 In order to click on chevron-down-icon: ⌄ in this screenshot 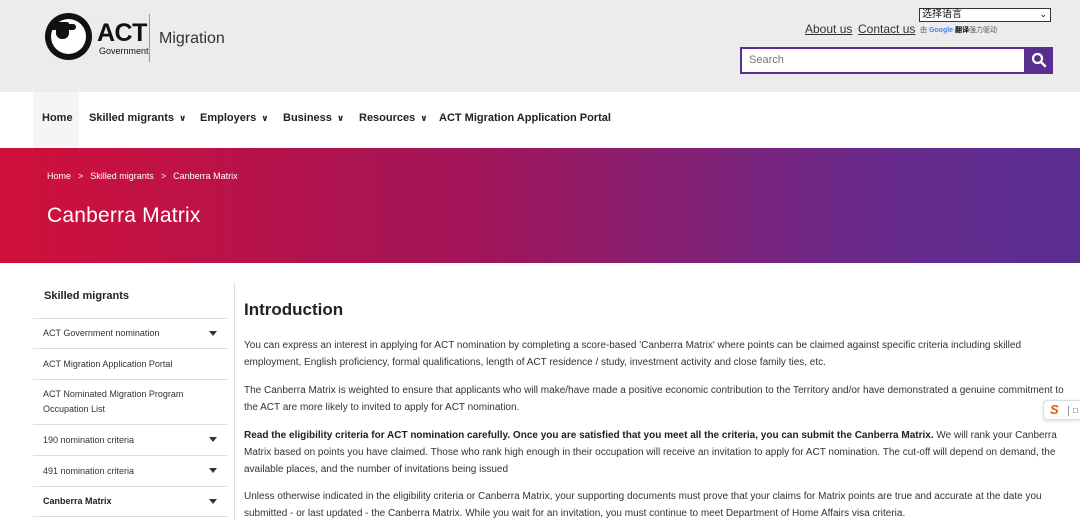, I will do `click(1043, 14)`.